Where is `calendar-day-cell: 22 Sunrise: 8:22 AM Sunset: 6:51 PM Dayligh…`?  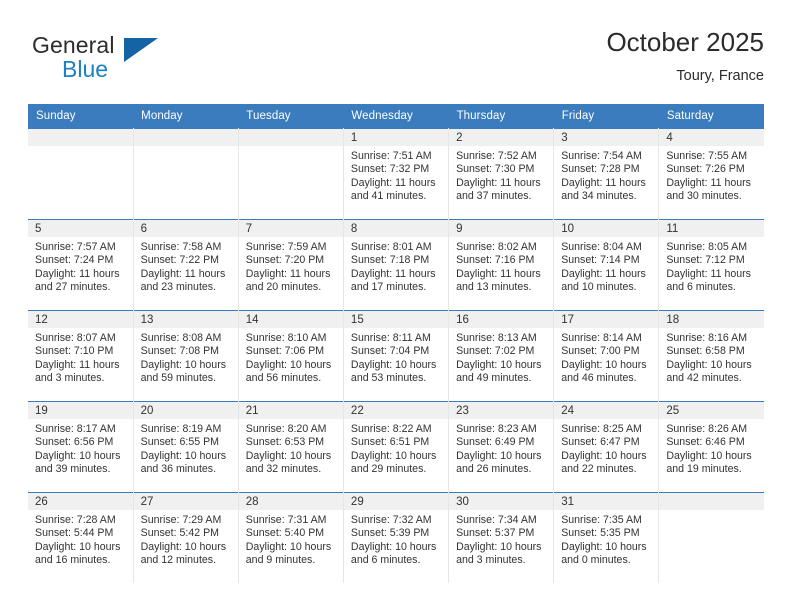
calendar-day-cell: 22 Sunrise: 8:22 AM Sunset: 6:51 PM Dayligh… is located at coordinates (396, 447).